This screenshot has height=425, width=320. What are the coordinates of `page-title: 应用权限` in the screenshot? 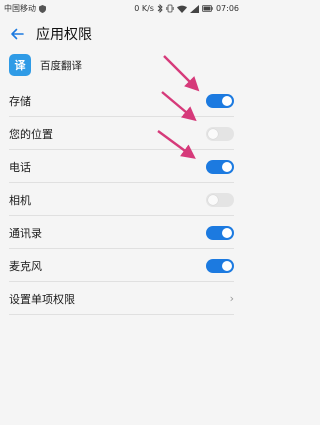 It's located at (64, 34).